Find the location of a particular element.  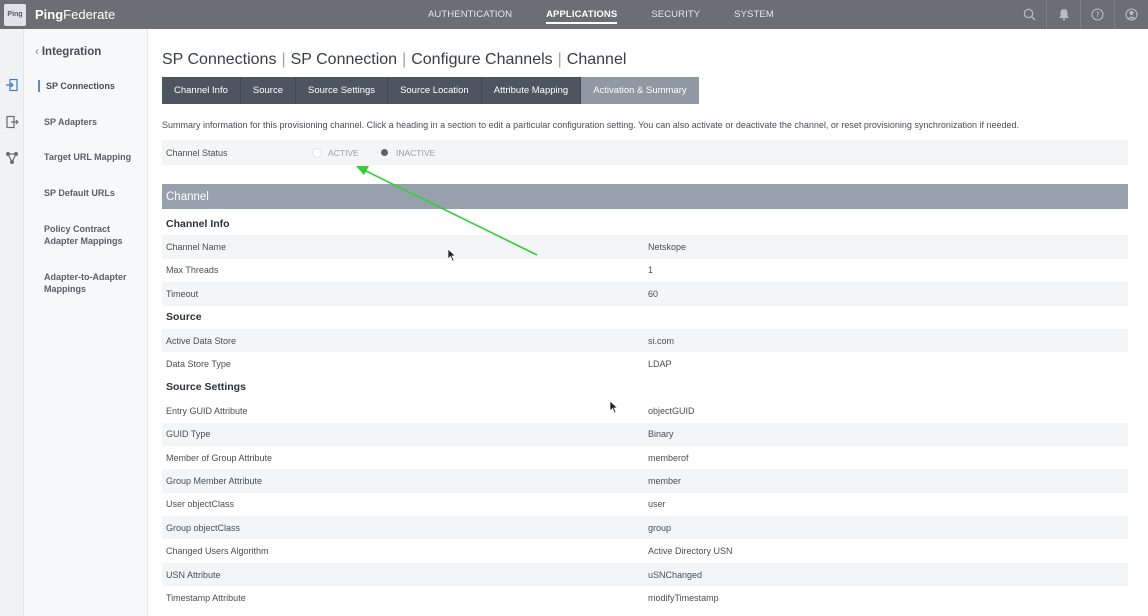

row-key: Timestamp Attribute is located at coordinates (206, 597).